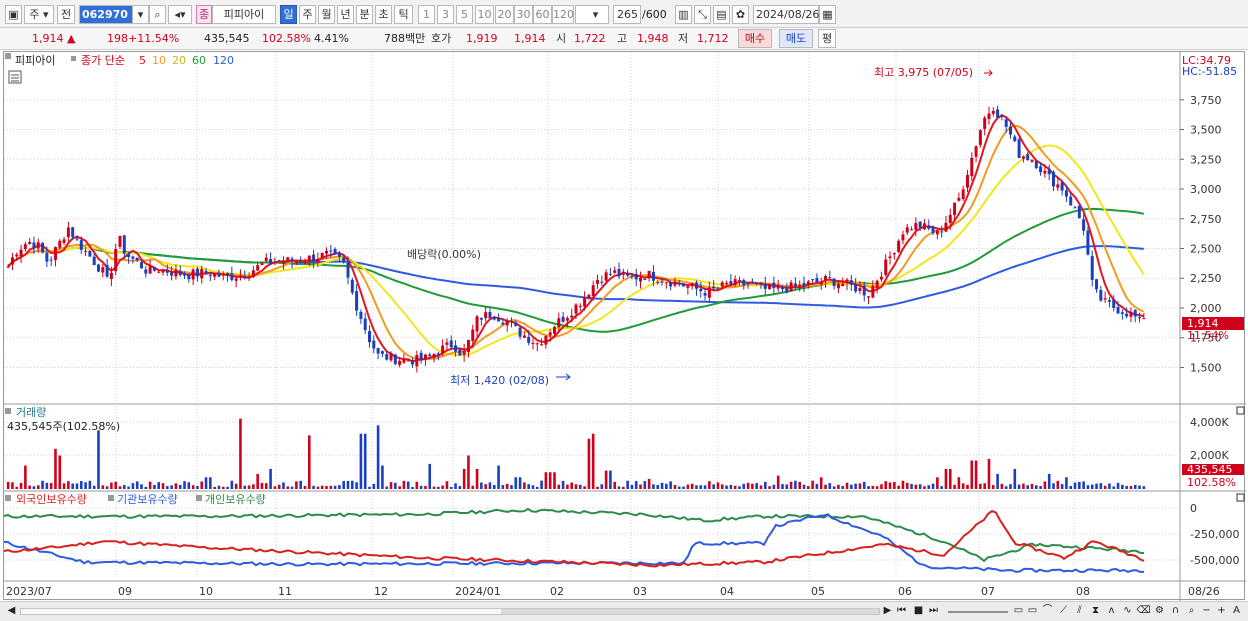 This screenshot has height=621, width=1248. Describe the element at coordinates (403, 14) in the screenshot. I see `period-tick: 틱` at that location.